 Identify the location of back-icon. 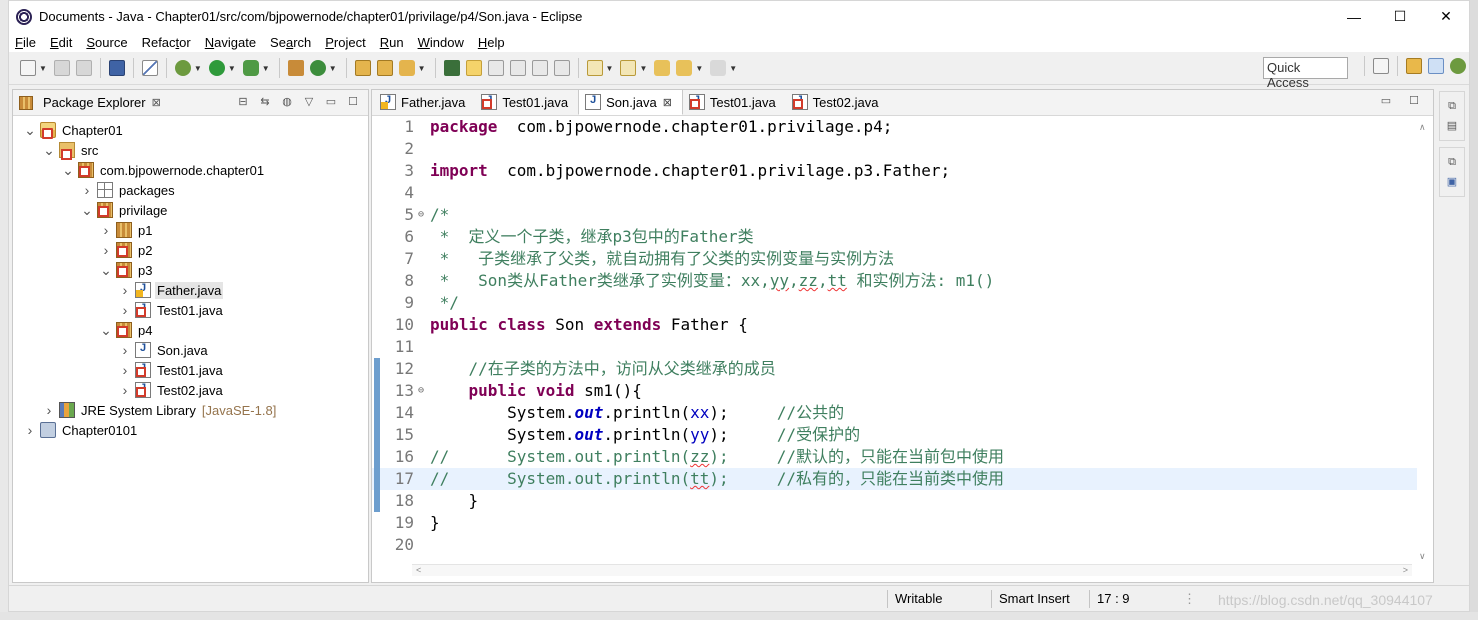
(684, 68).